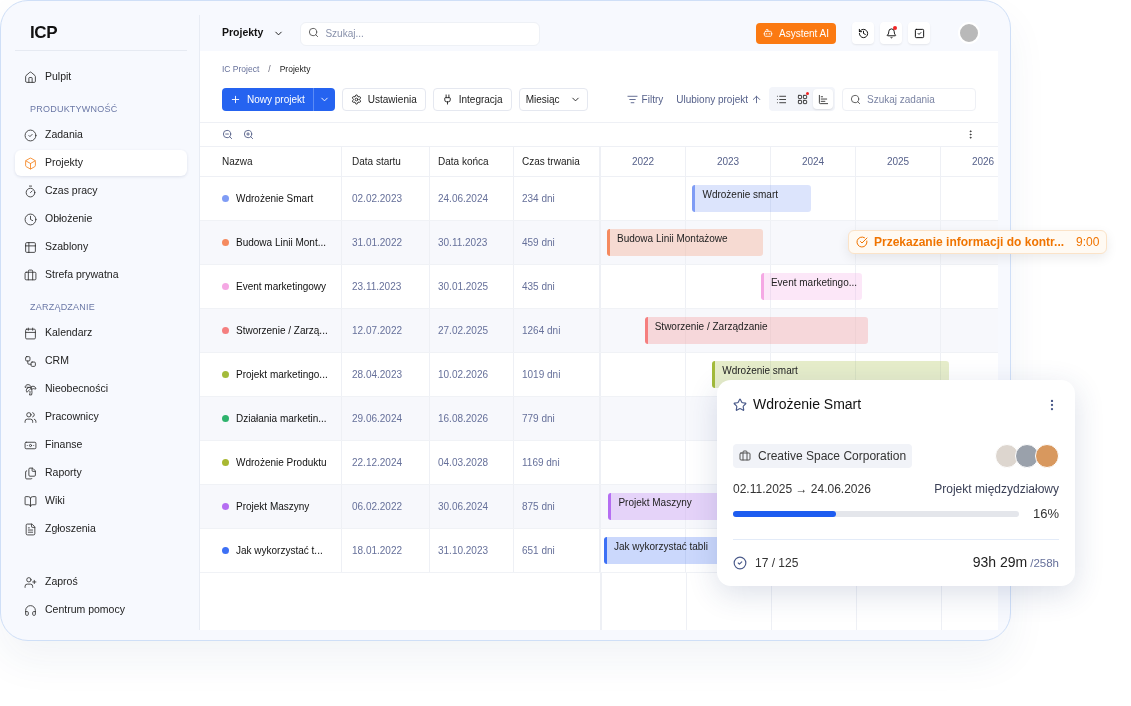 This screenshot has width=1131, height=706. What do you see at coordinates (538, 419) in the screenshot?
I see `duration: 779 dni` at bounding box center [538, 419].